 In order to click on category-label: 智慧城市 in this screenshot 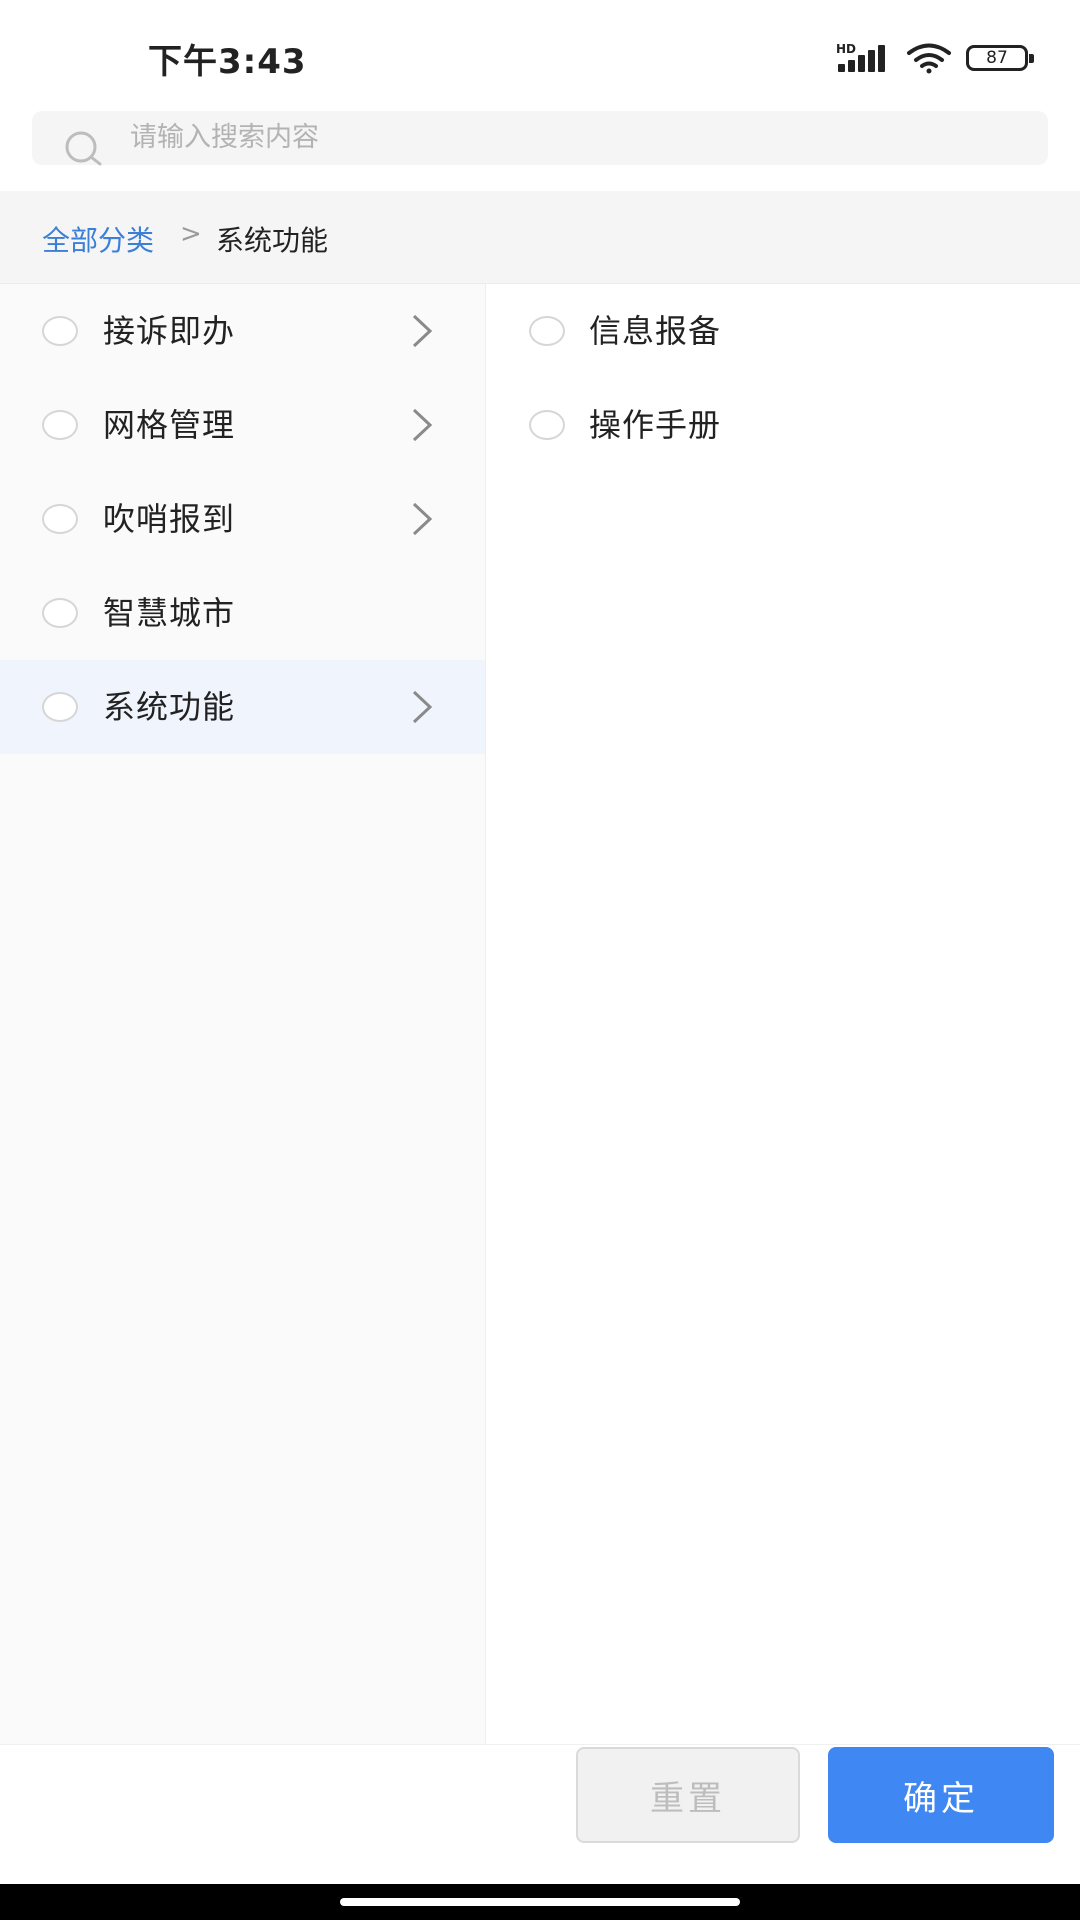, I will do `click(169, 613)`.